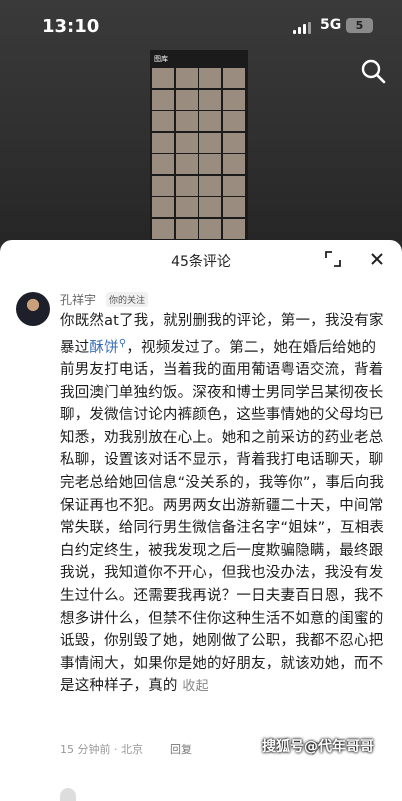 Image resolution: width=402 pixels, height=801 pixels. Describe the element at coordinates (78, 299) in the screenshot. I see `comment-username: 孔祥宇` at that location.